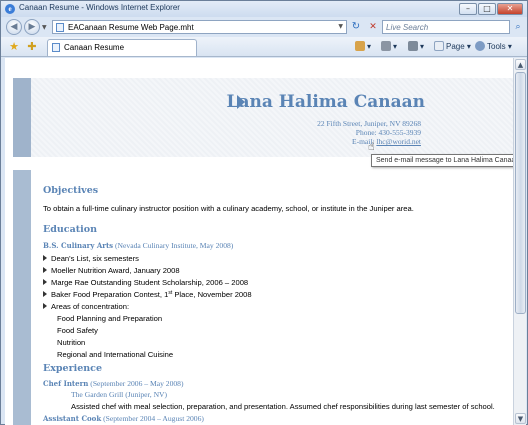 This screenshot has height=425, width=528. I want to click on edu-item: Dean's List, six semesters, so click(91, 258).